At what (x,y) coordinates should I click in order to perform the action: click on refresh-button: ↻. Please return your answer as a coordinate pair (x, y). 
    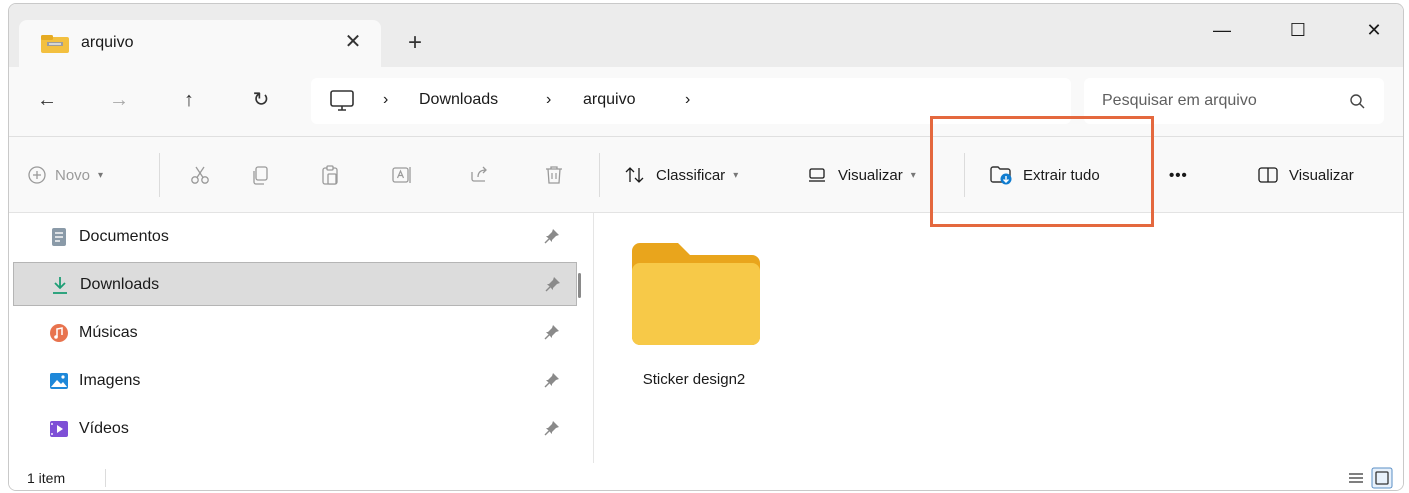
    Looking at the image, I should click on (261, 100).